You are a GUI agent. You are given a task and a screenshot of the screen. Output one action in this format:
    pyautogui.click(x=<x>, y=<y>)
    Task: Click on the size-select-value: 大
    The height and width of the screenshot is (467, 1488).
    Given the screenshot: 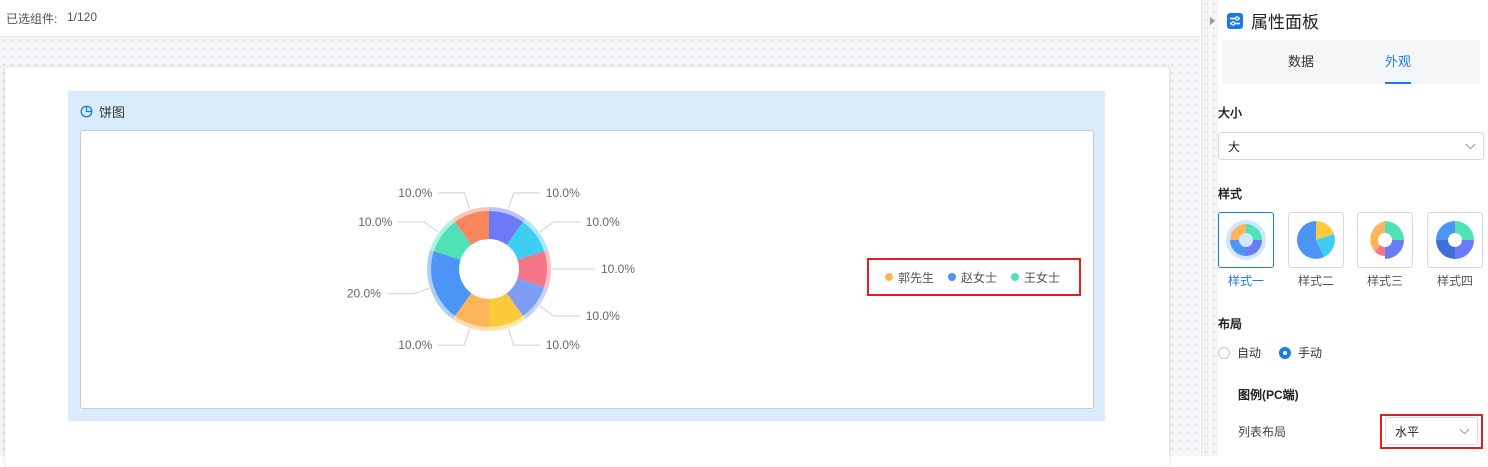 What is the action you would take?
    pyautogui.click(x=1234, y=146)
    